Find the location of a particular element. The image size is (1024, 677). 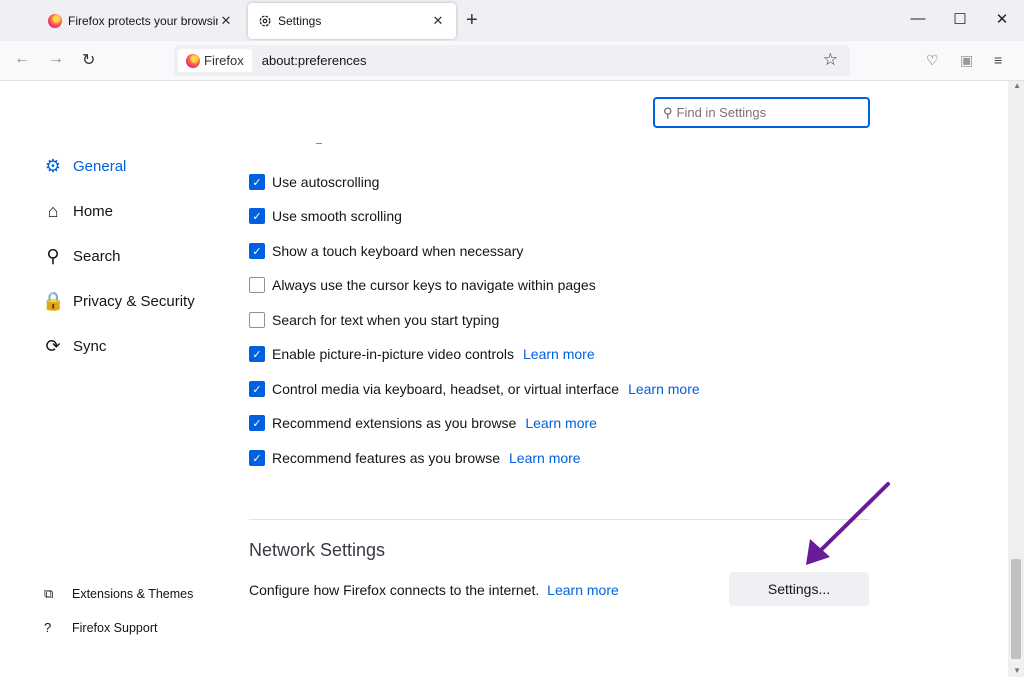

option-autoscrolling: ✓ Use autoscrolling is located at coordinates (314, 182).